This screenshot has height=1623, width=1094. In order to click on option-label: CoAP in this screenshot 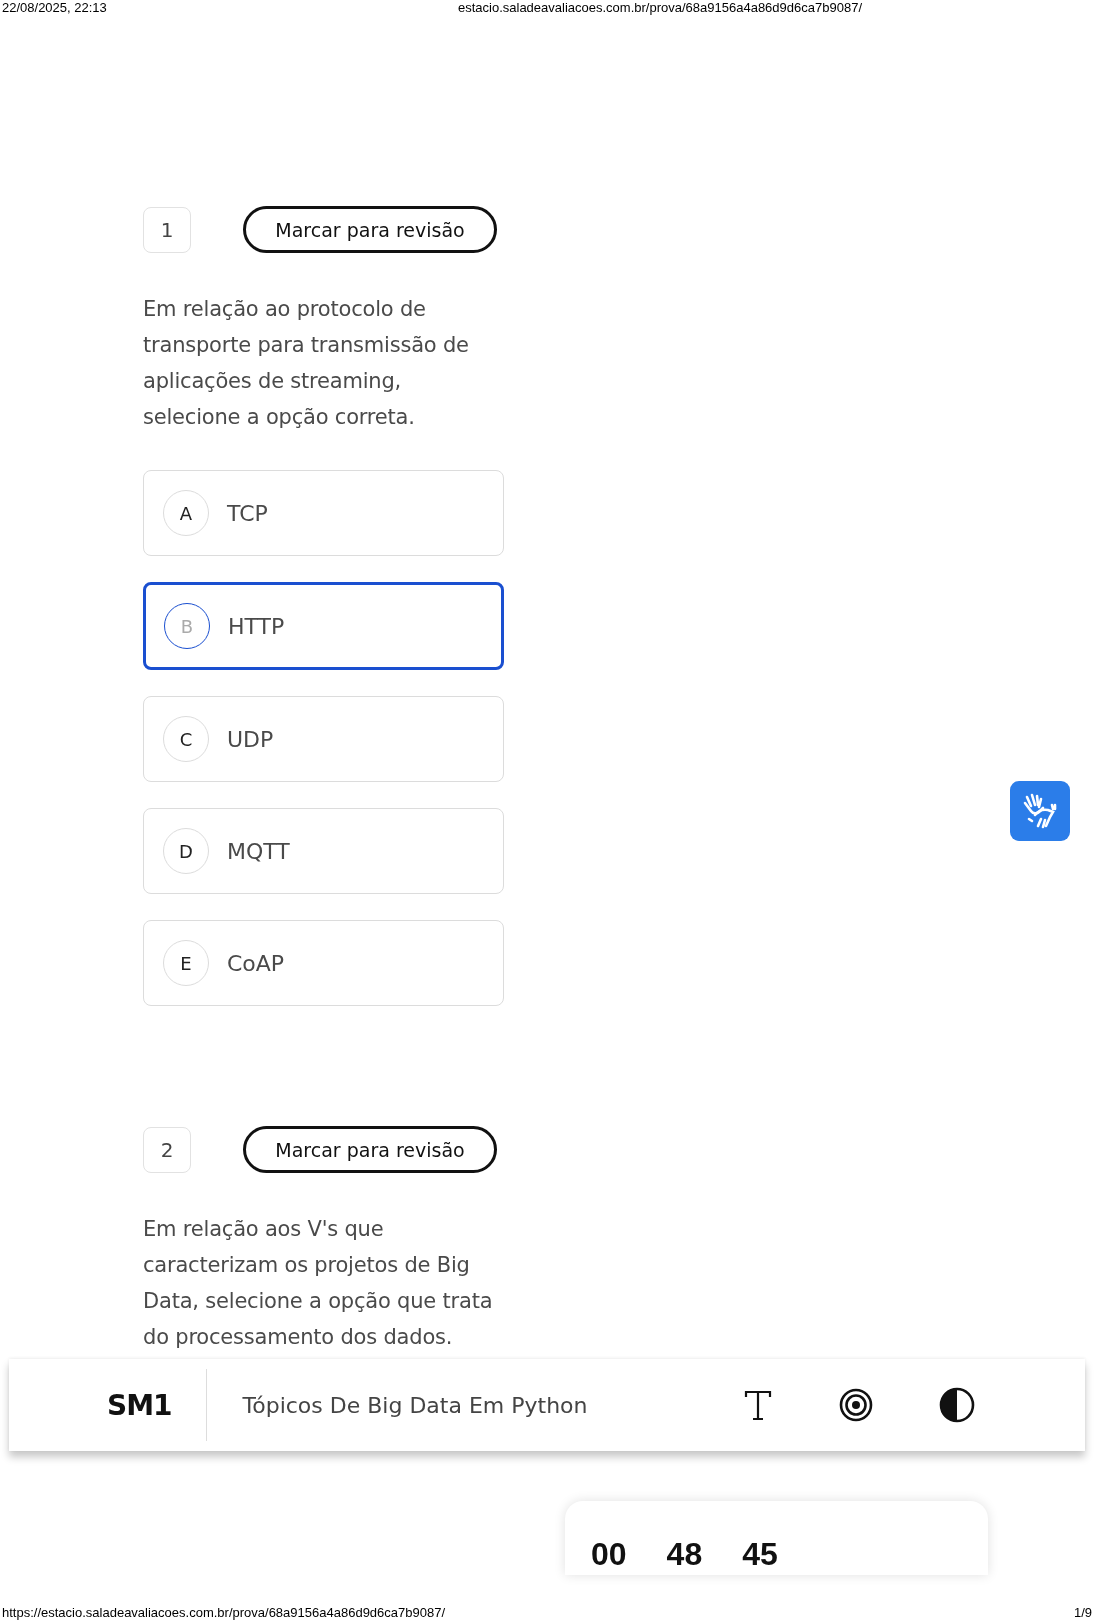, I will do `click(256, 963)`.